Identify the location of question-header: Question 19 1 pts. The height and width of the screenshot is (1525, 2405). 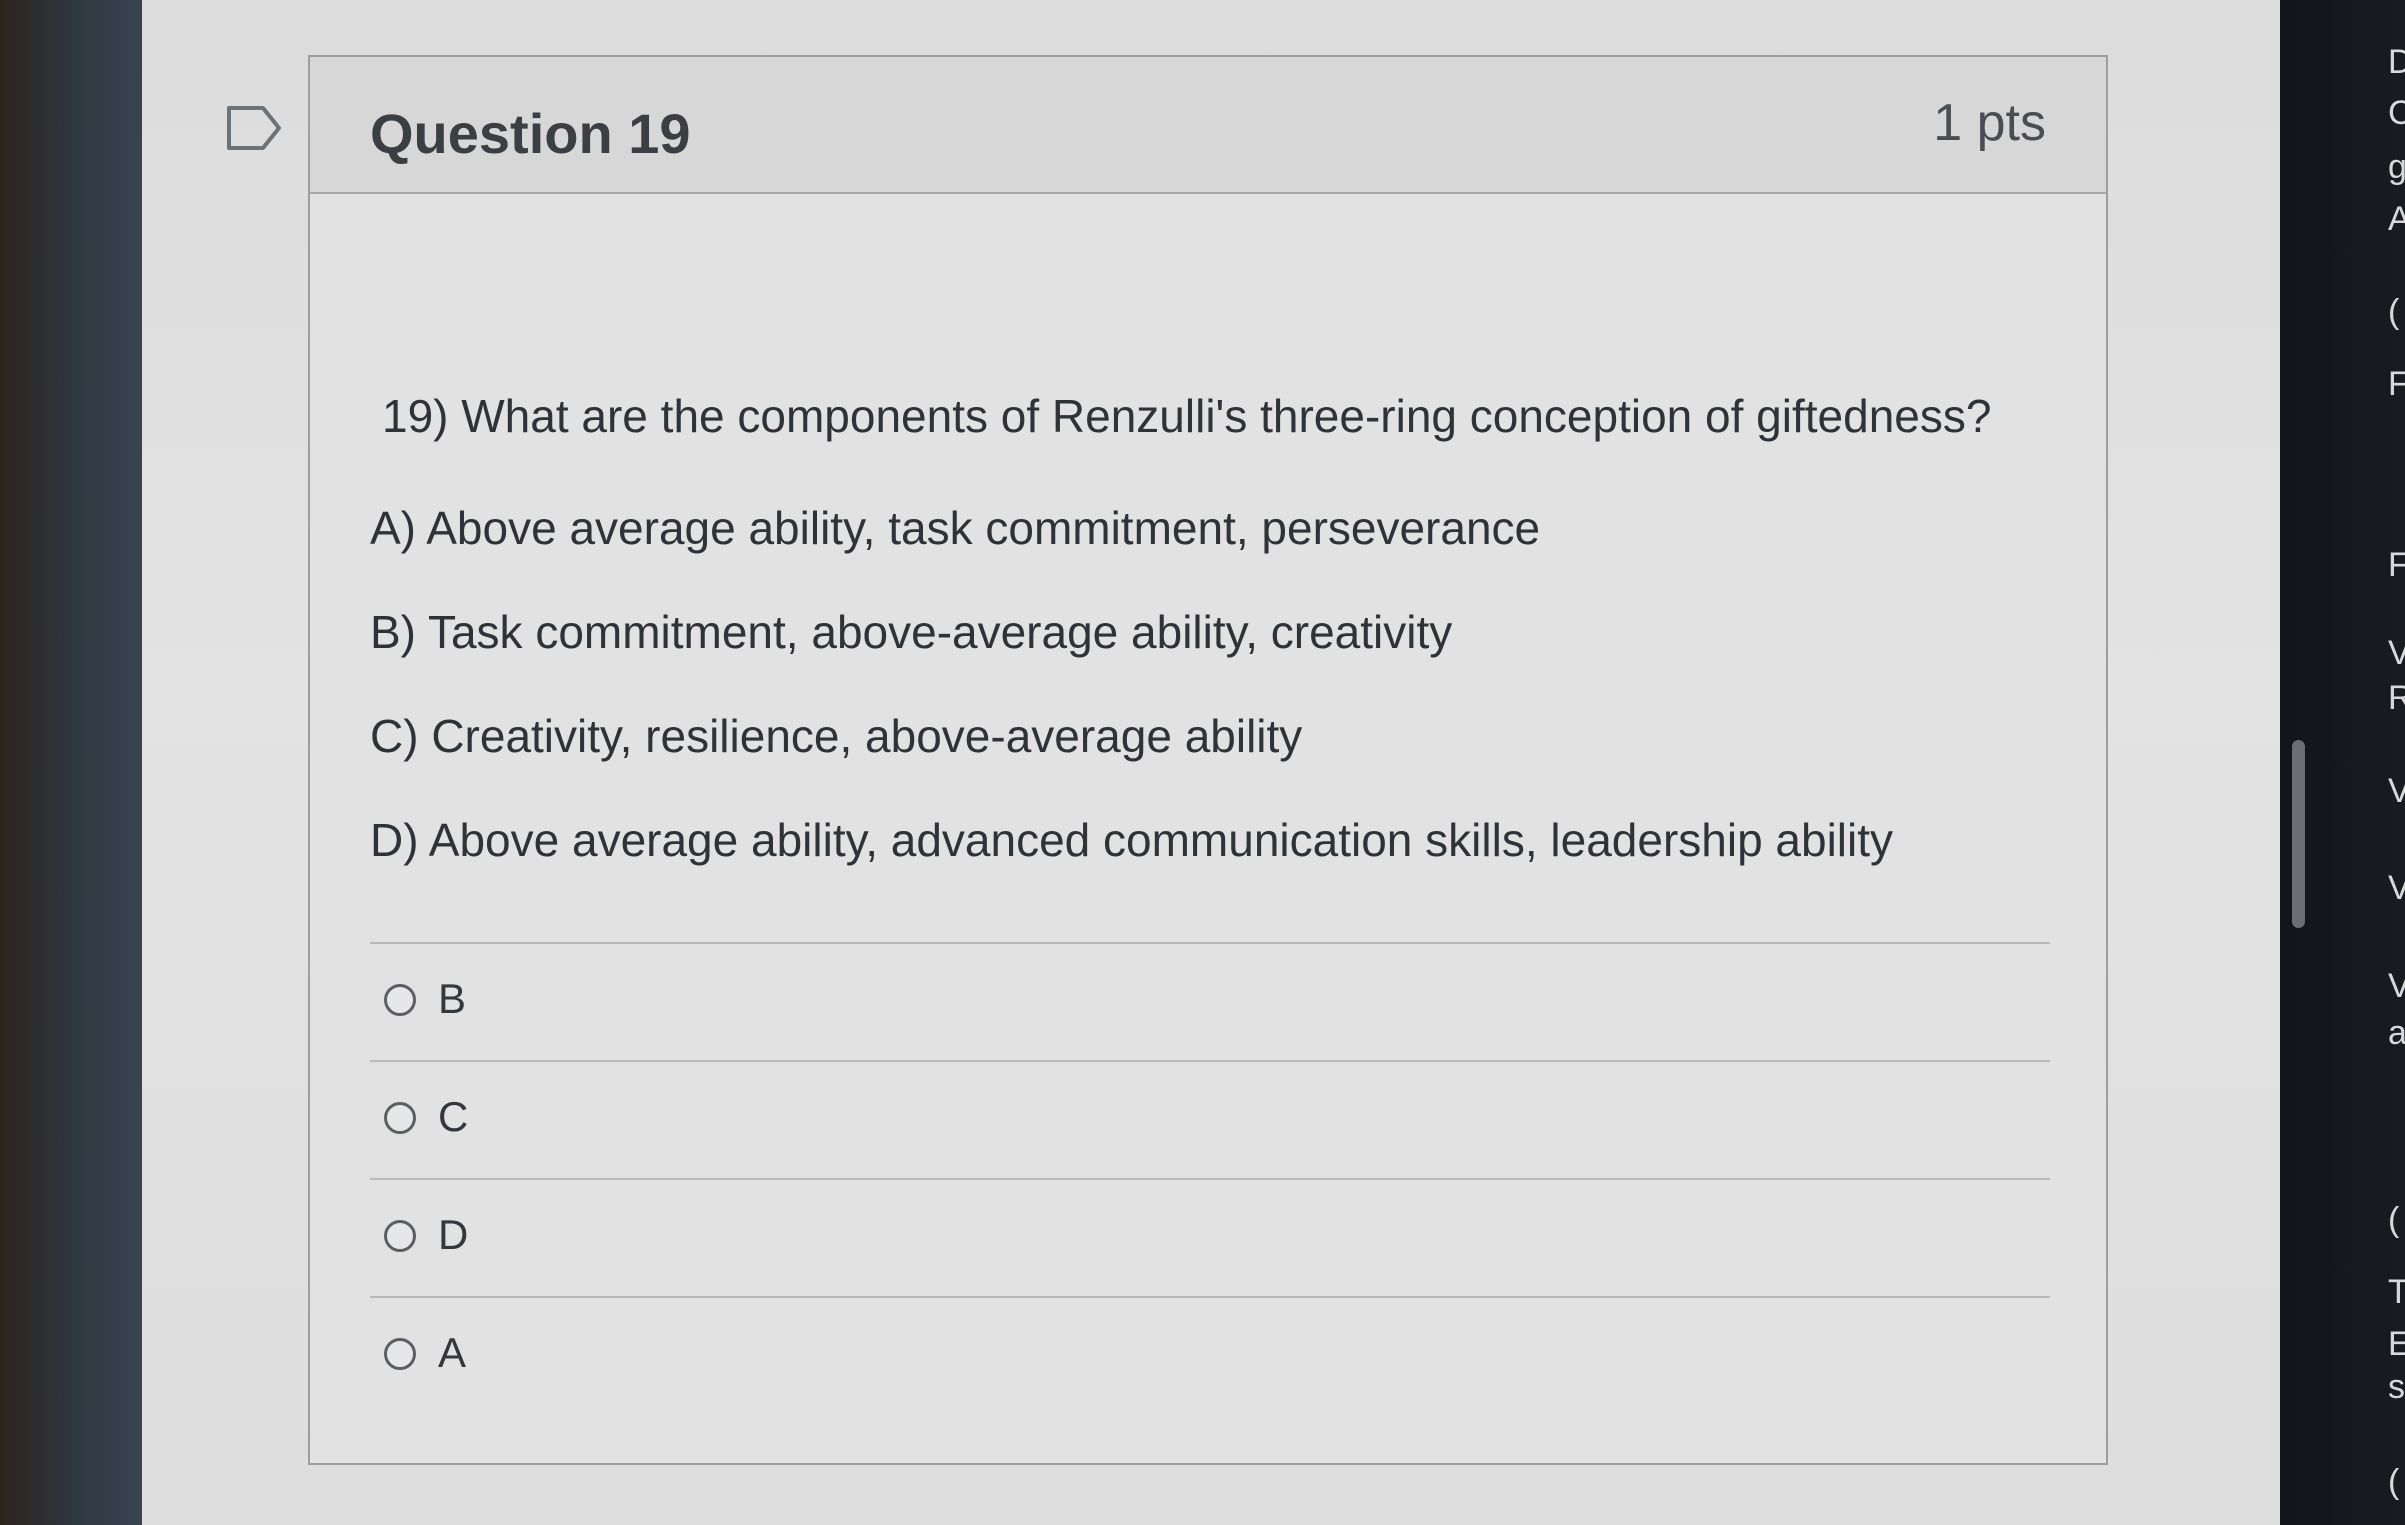
(1208, 125).